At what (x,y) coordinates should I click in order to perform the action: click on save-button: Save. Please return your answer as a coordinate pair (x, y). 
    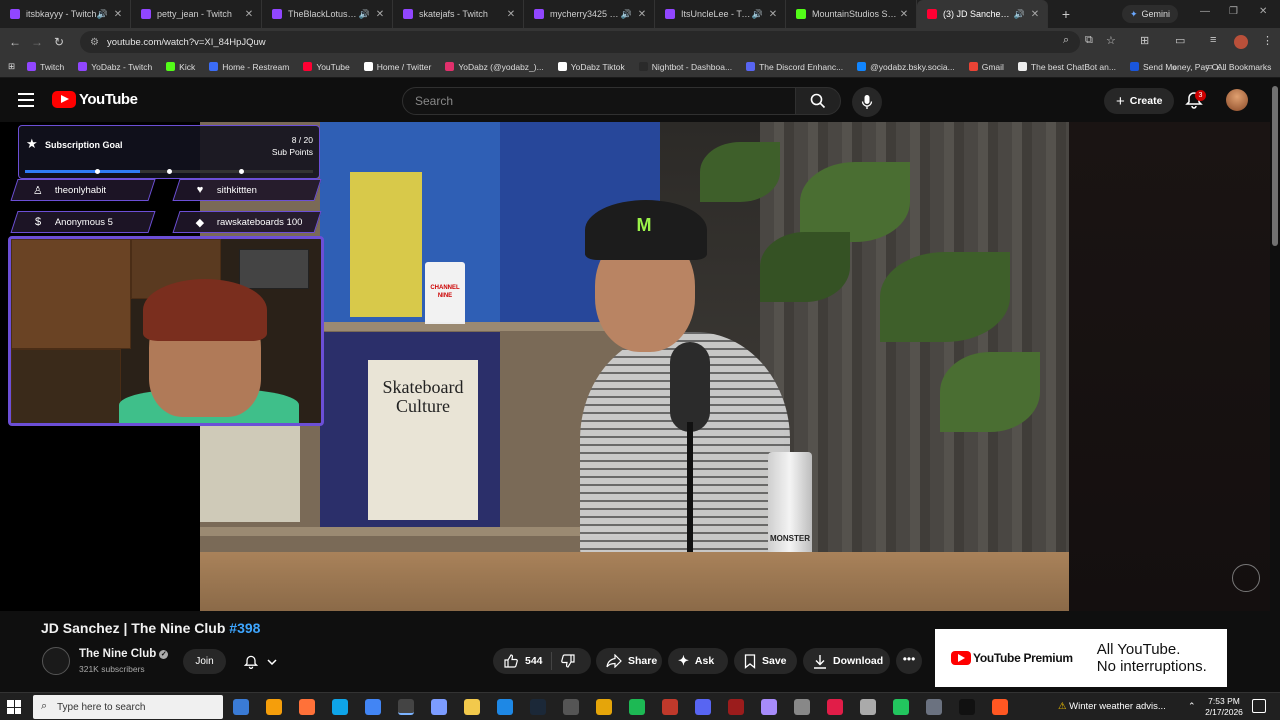
    Looking at the image, I should click on (765, 661).